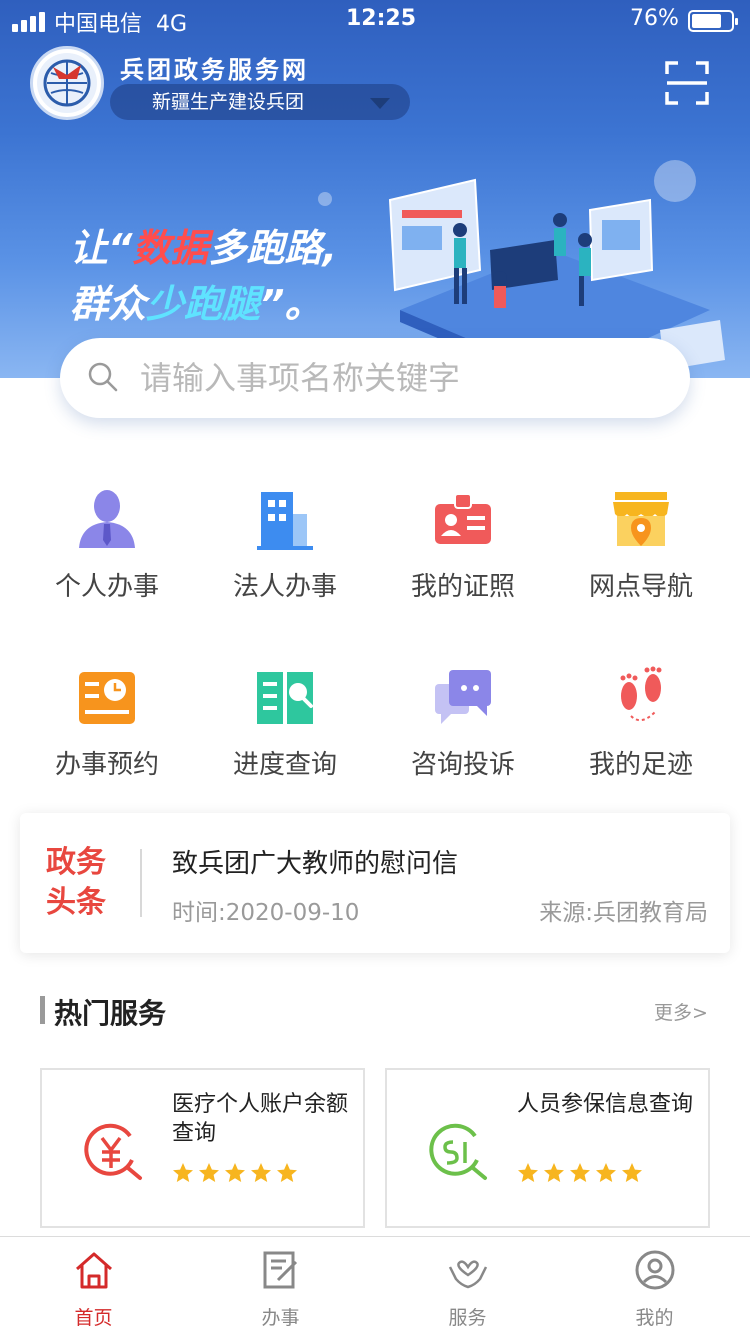  Describe the element at coordinates (196, 304) in the screenshot. I see `slogan-line-2: 群众少跑腿”。` at that location.